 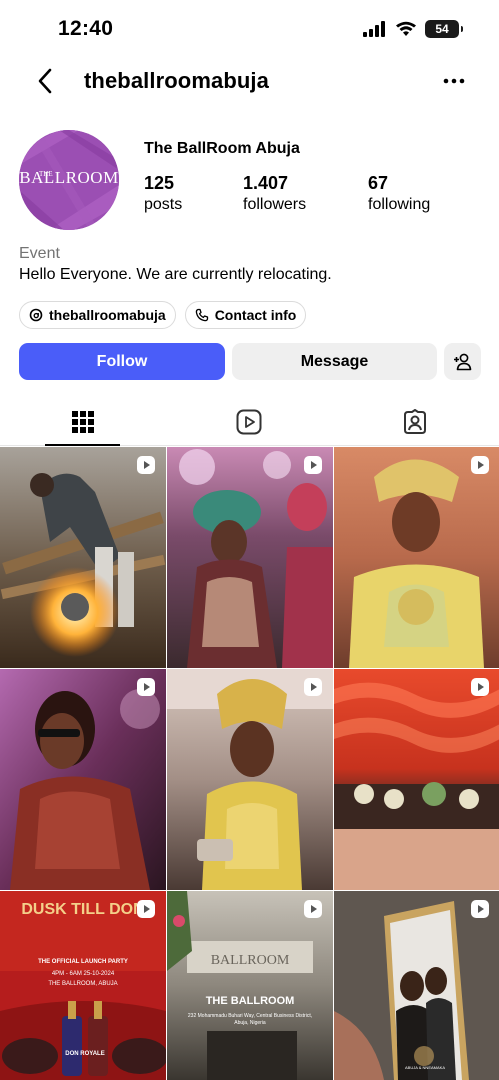 I want to click on add-user-icon, so click(x=462, y=361).